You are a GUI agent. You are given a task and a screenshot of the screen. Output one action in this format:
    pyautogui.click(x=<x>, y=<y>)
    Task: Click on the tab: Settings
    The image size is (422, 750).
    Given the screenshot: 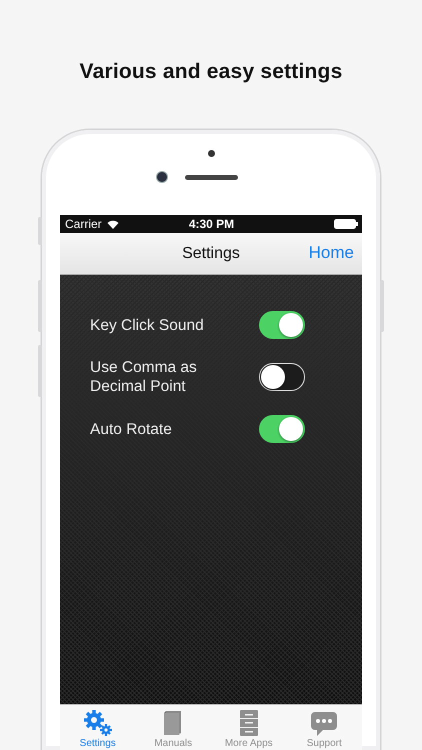 What is the action you would take?
    pyautogui.click(x=98, y=727)
    